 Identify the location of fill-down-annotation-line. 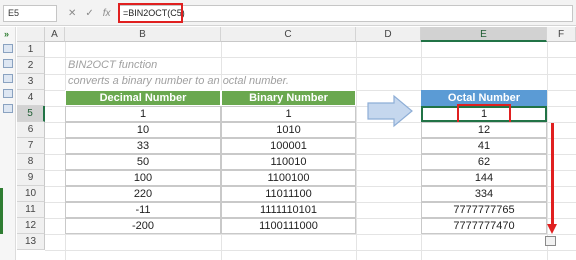
(552, 175).